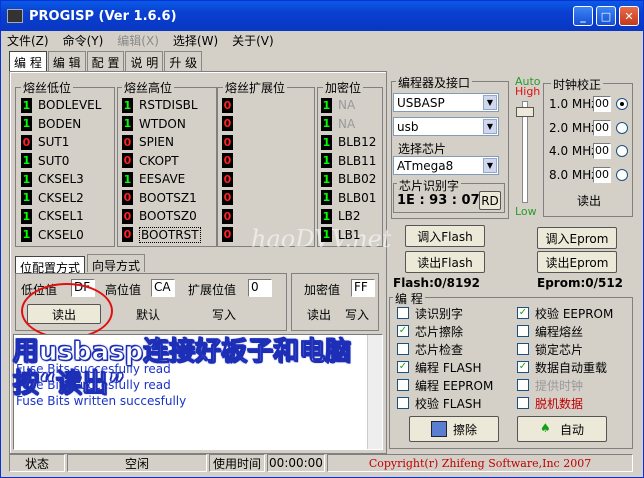  I want to click on menu-select: 选择(W), so click(195, 40).